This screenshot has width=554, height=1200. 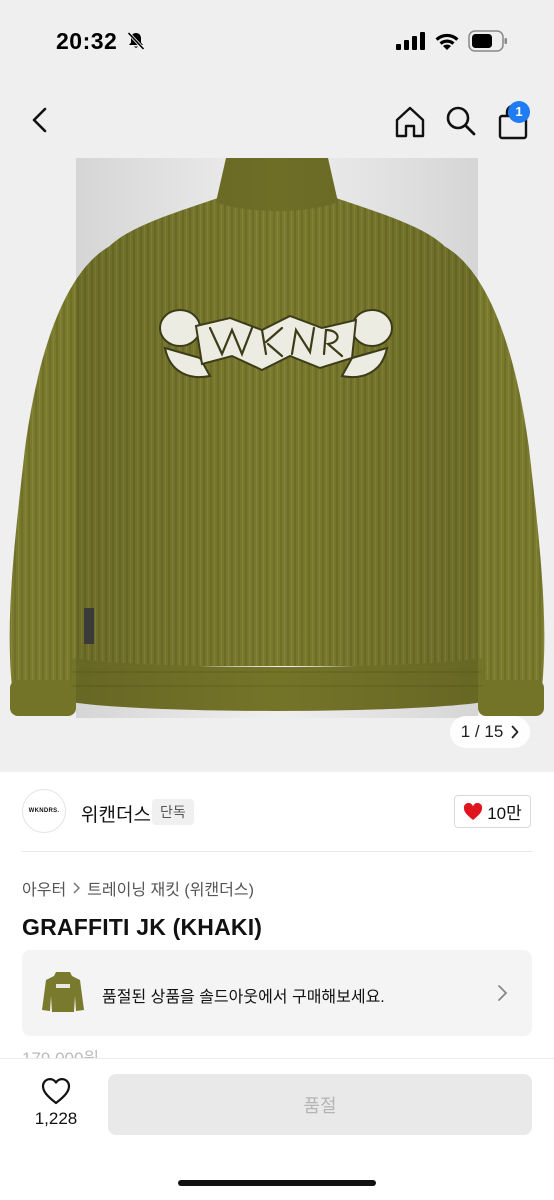 I want to click on brand-like-button: 10만, so click(x=492, y=811).